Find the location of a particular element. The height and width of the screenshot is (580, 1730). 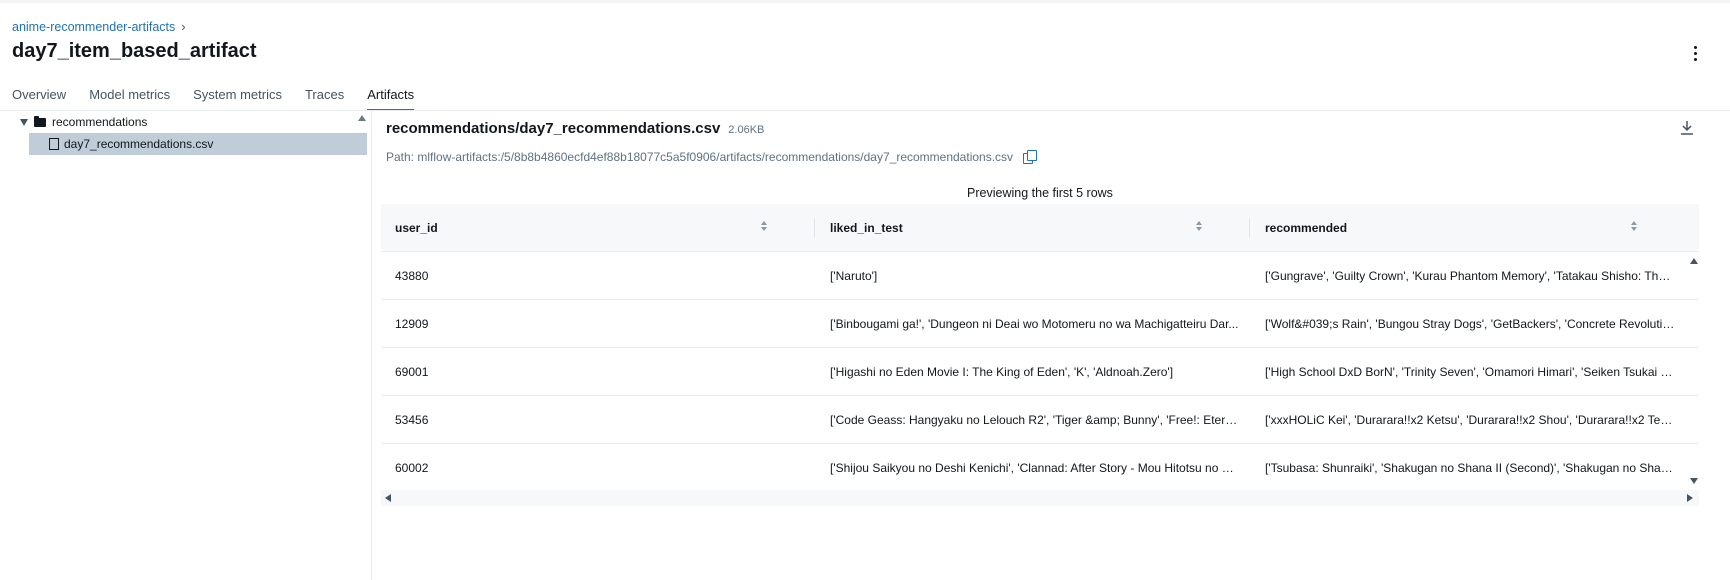

cell-liked-in-test: ['Naruto'] is located at coordinates (854, 276).